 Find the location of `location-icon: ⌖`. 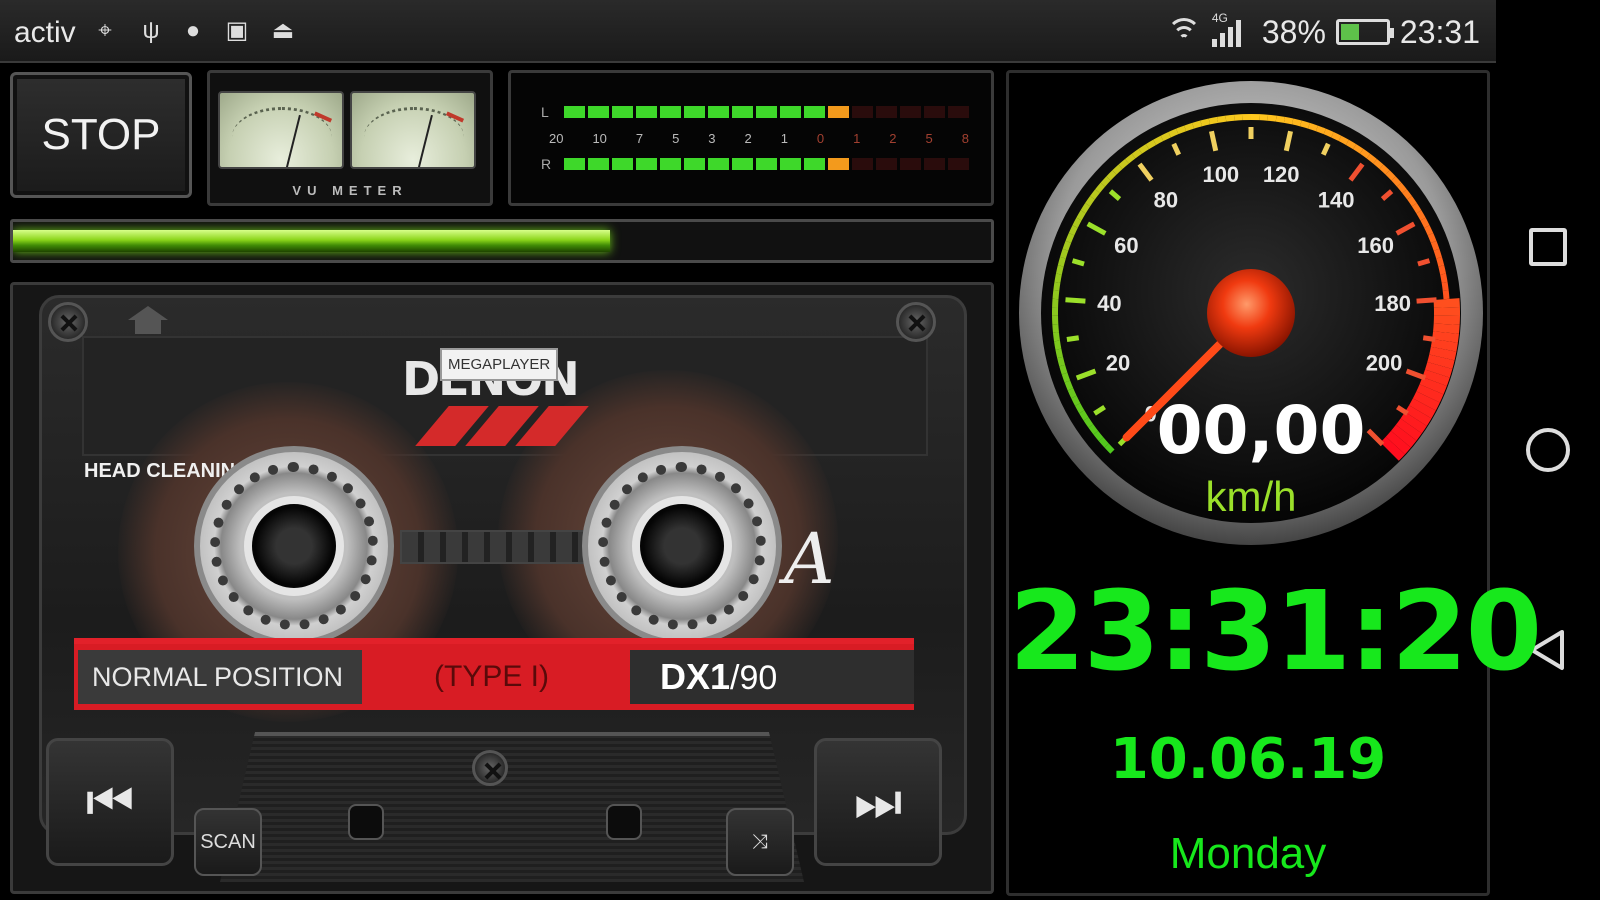

location-icon: ⌖ is located at coordinates (105, 30).